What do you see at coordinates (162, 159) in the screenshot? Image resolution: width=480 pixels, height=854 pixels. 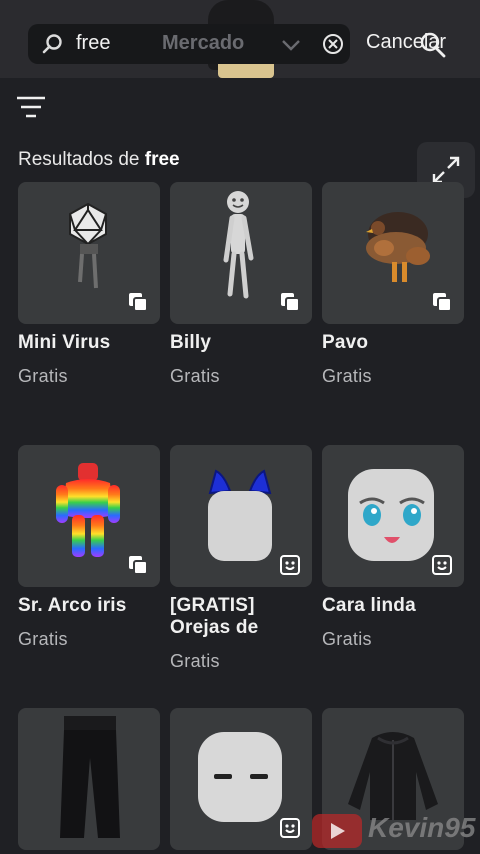 I see `results-query: free` at bounding box center [162, 159].